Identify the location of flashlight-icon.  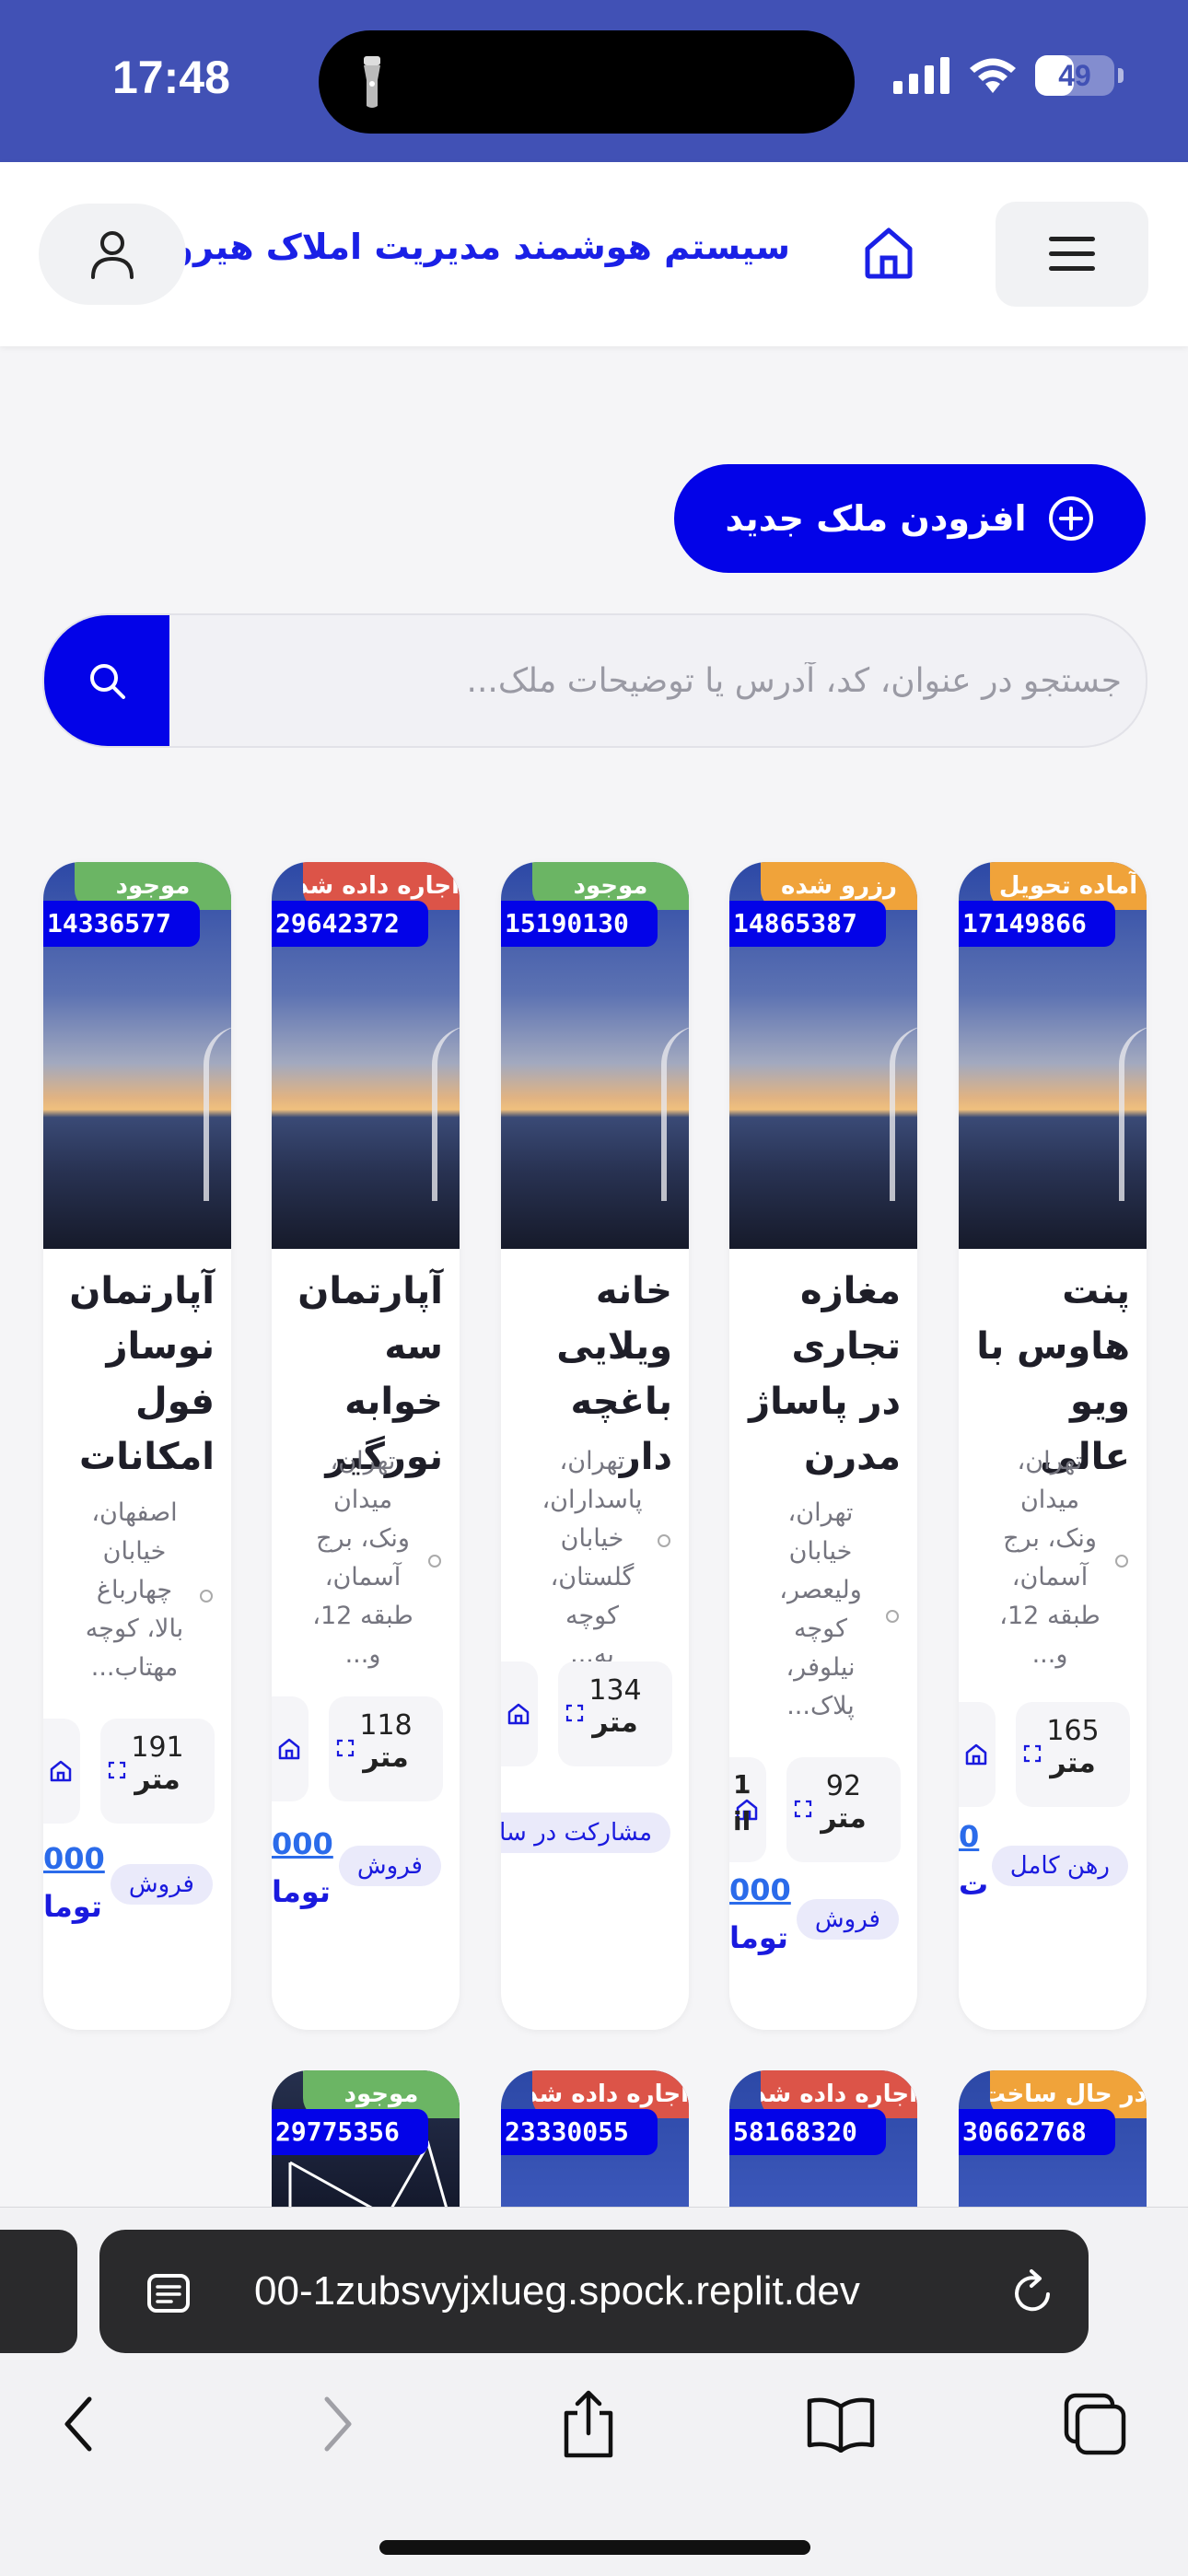
(372, 82).